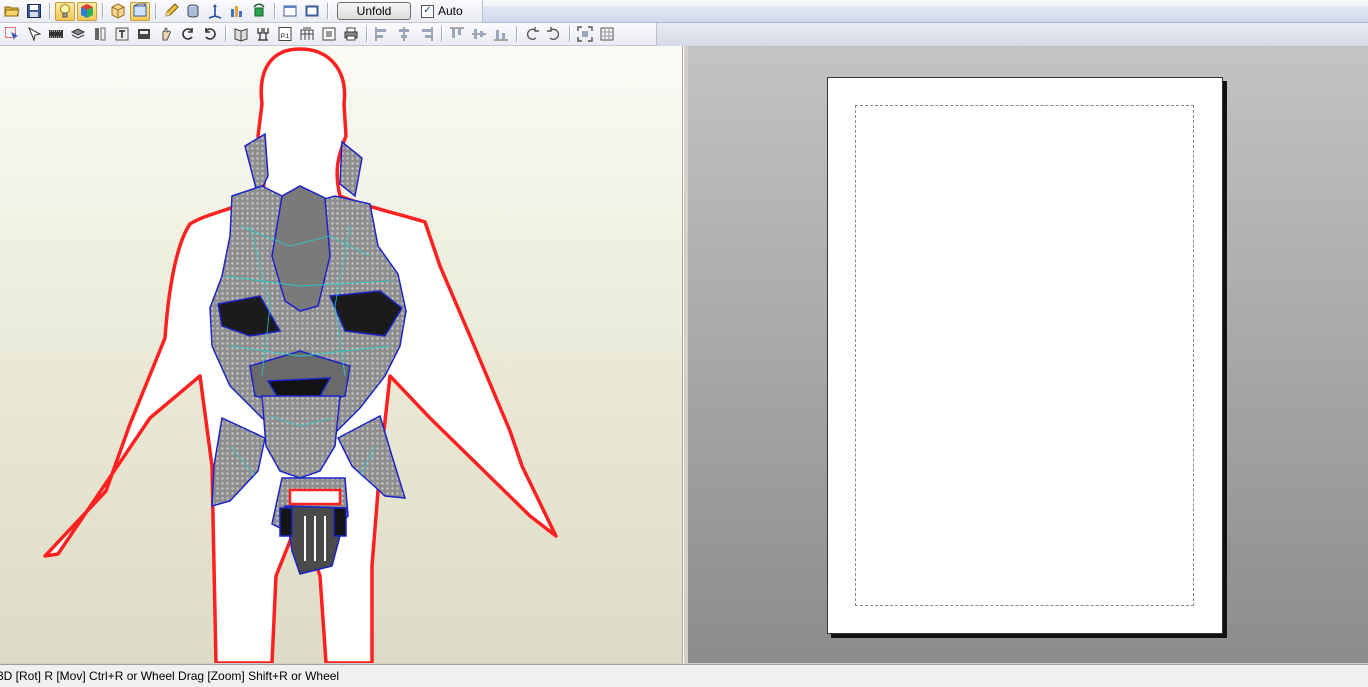 The image size is (1368, 687). What do you see at coordinates (12, 34) in the screenshot?
I see `select-arrow-icon` at bounding box center [12, 34].